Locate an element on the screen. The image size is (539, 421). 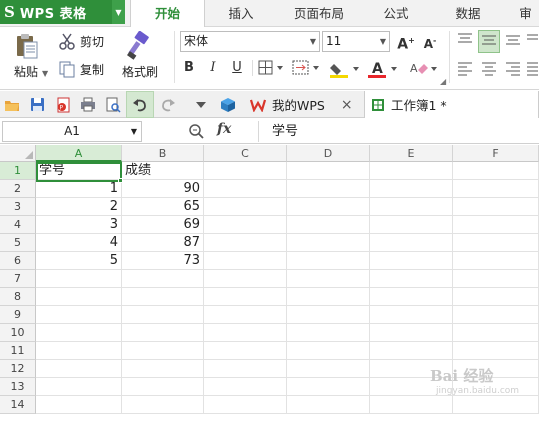
font-name-select: 宋体 ▼ is located at coordinates (250, 41).